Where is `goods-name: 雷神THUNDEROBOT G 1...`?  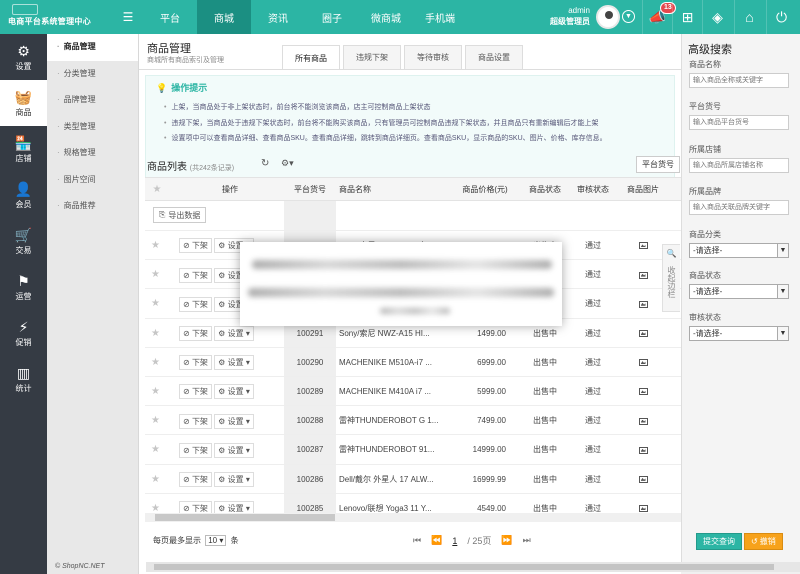 goods-name: 雷神THUNDEROBOT G 1... is located at coordinates (389, 420).